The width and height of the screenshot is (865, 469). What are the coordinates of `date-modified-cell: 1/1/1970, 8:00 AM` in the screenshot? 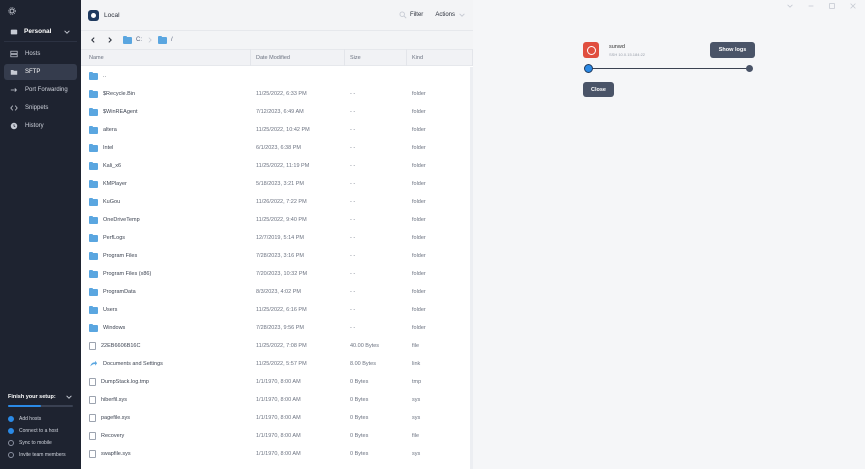 It's located at (278, 400).